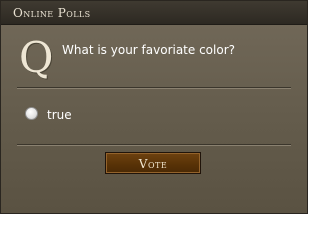 Image resolution: width=320 pixels, height=240 pixels. Describe the element at coordinates (154, 88) in the screenshot. I see `divider-top` at that location.